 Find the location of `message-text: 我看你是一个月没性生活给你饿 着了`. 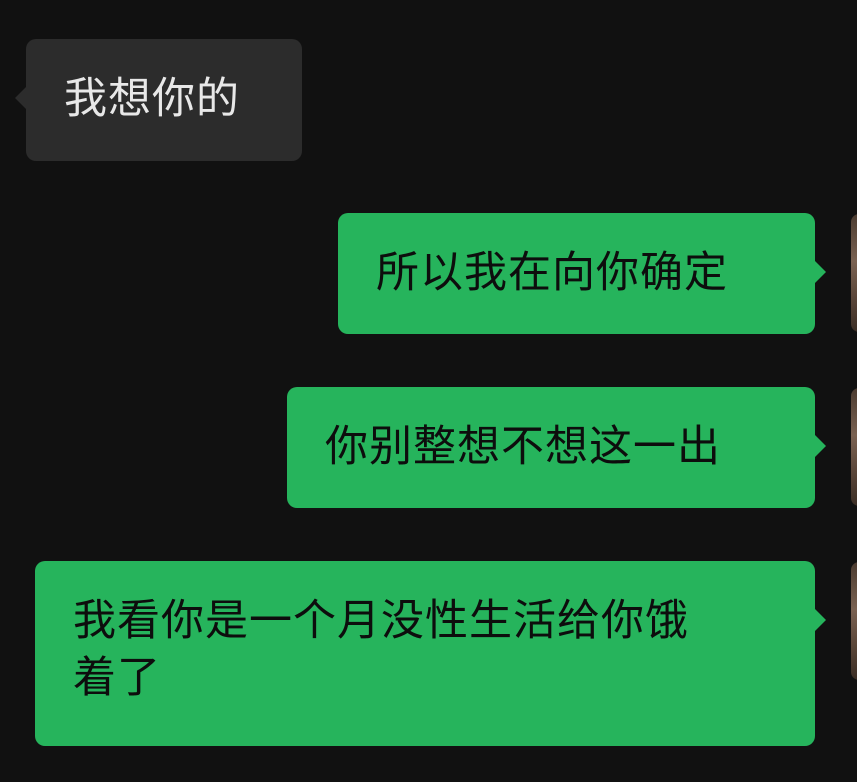

message-text: 我看你是一个月没性生活给你饿 着了 is located at coordinates (381, 649).